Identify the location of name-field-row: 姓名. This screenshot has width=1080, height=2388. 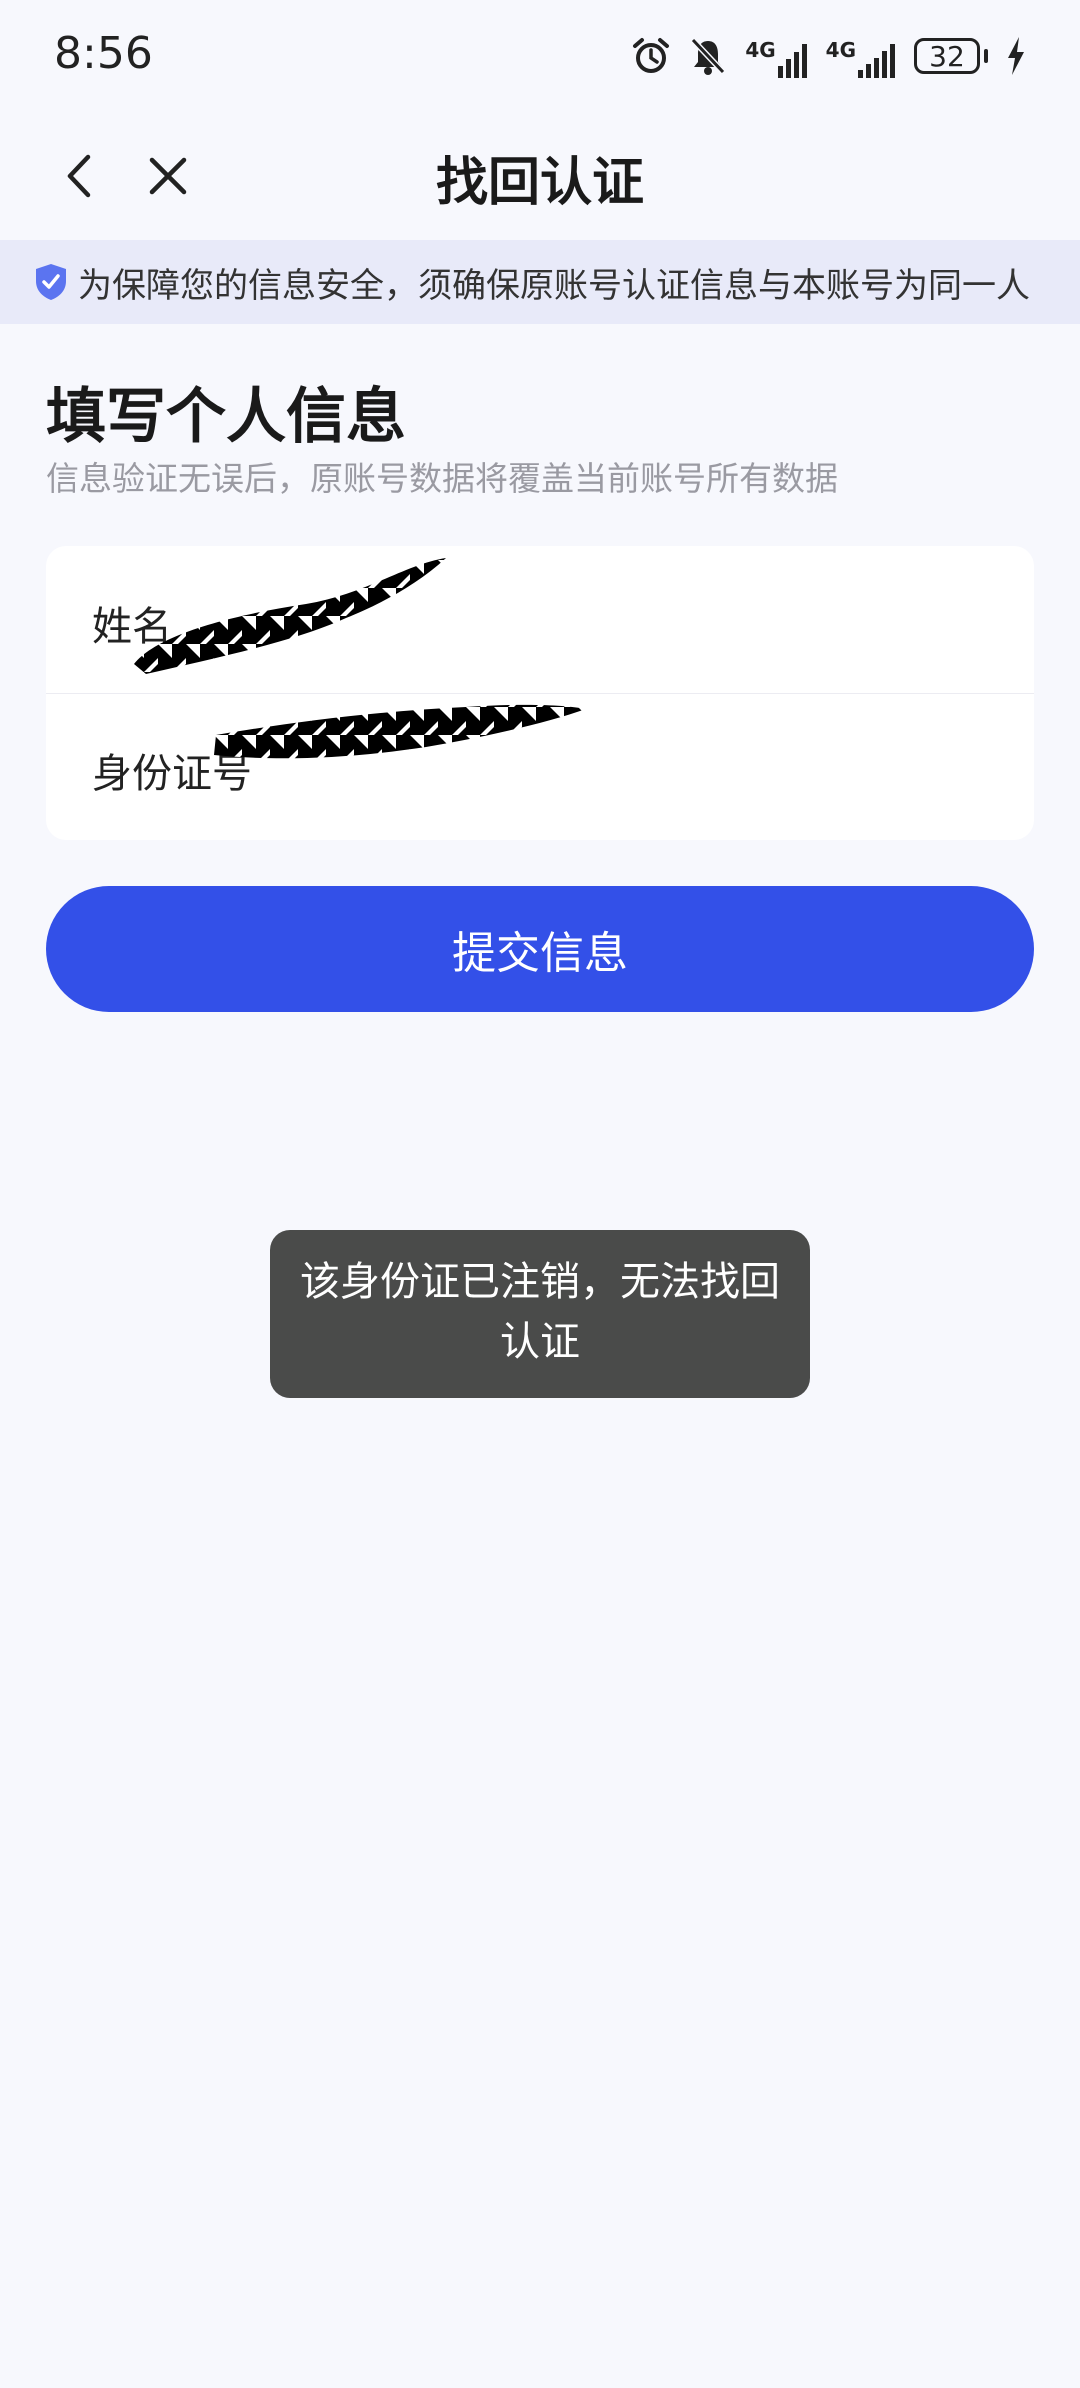
(540, 620).